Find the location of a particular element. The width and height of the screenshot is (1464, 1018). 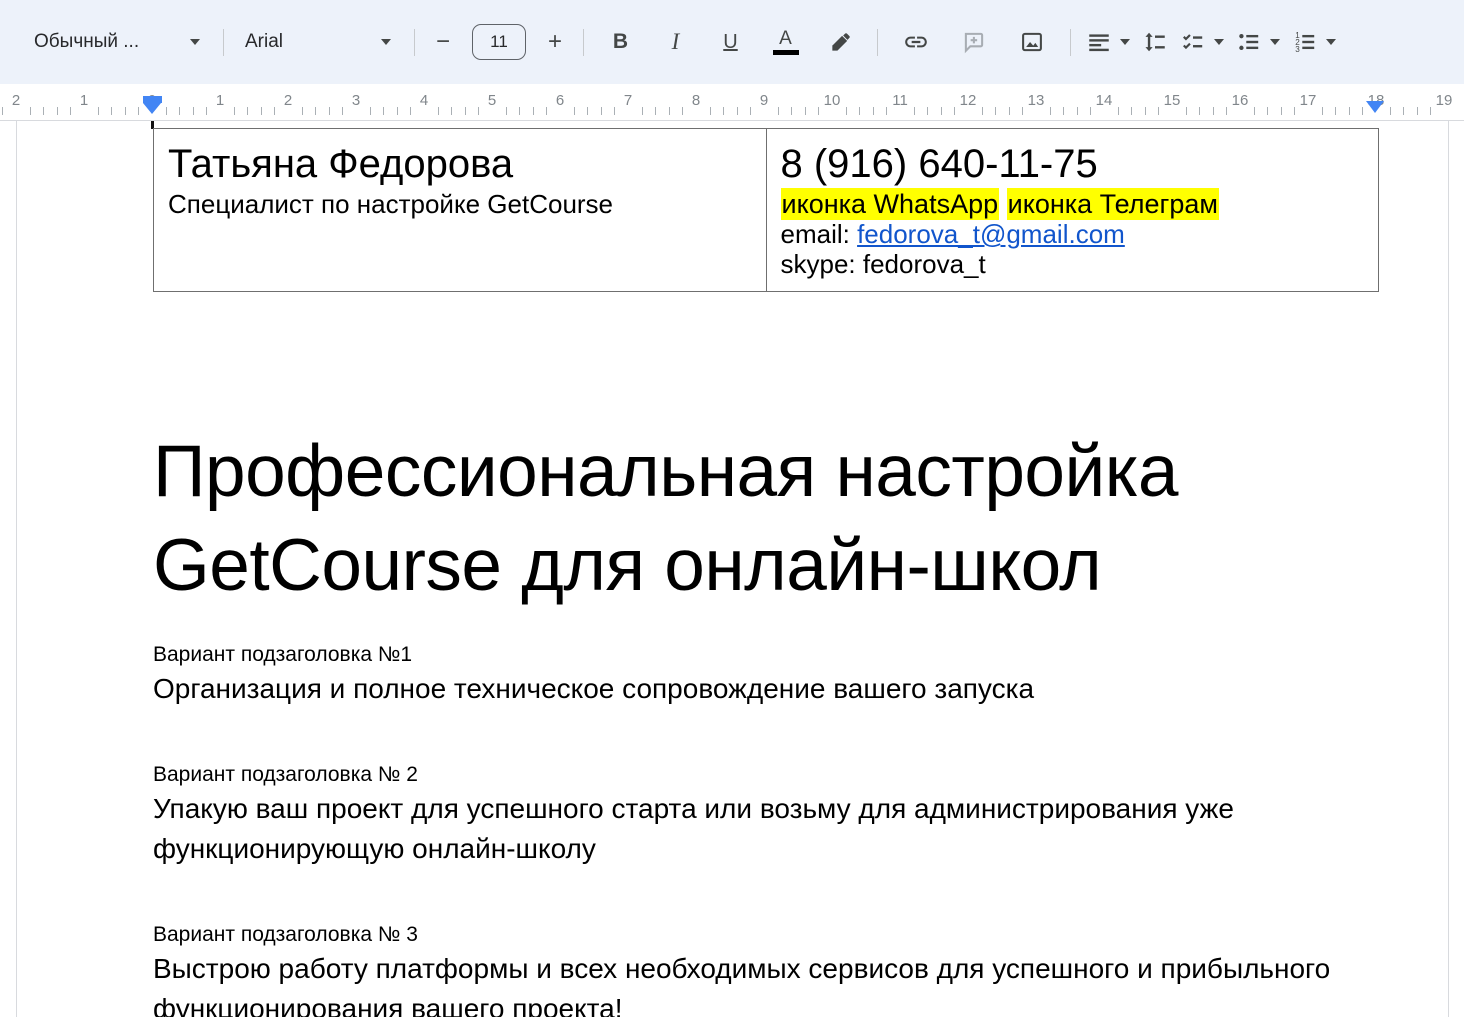

insert-image-button is located at coordinates (1032, 42).